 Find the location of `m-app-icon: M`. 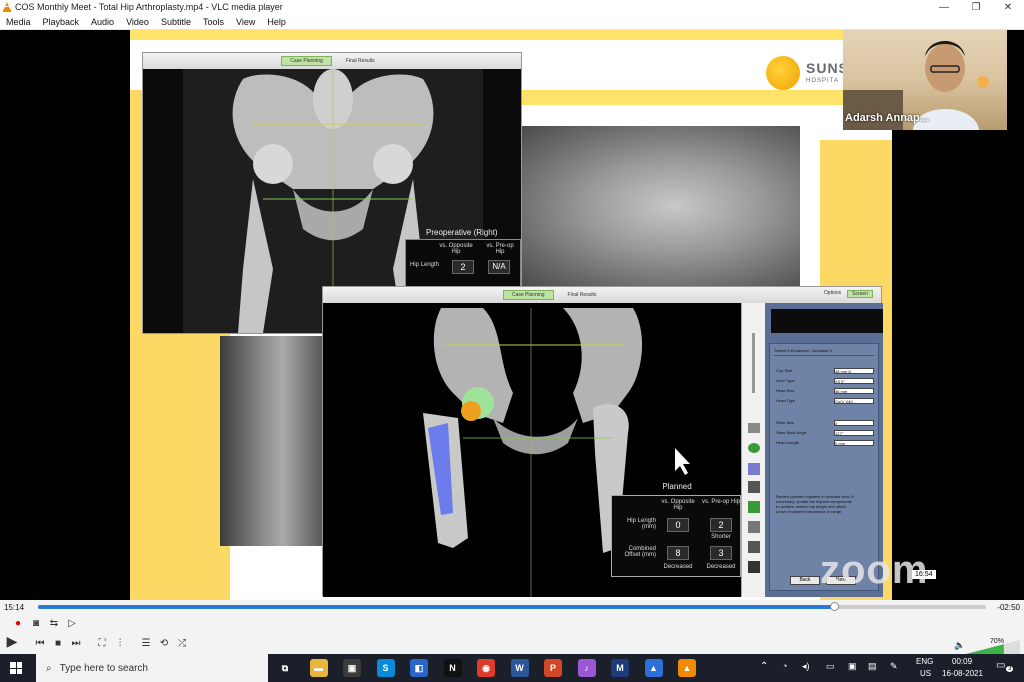

m-app-icon: M is located at coordinates (620, 668).